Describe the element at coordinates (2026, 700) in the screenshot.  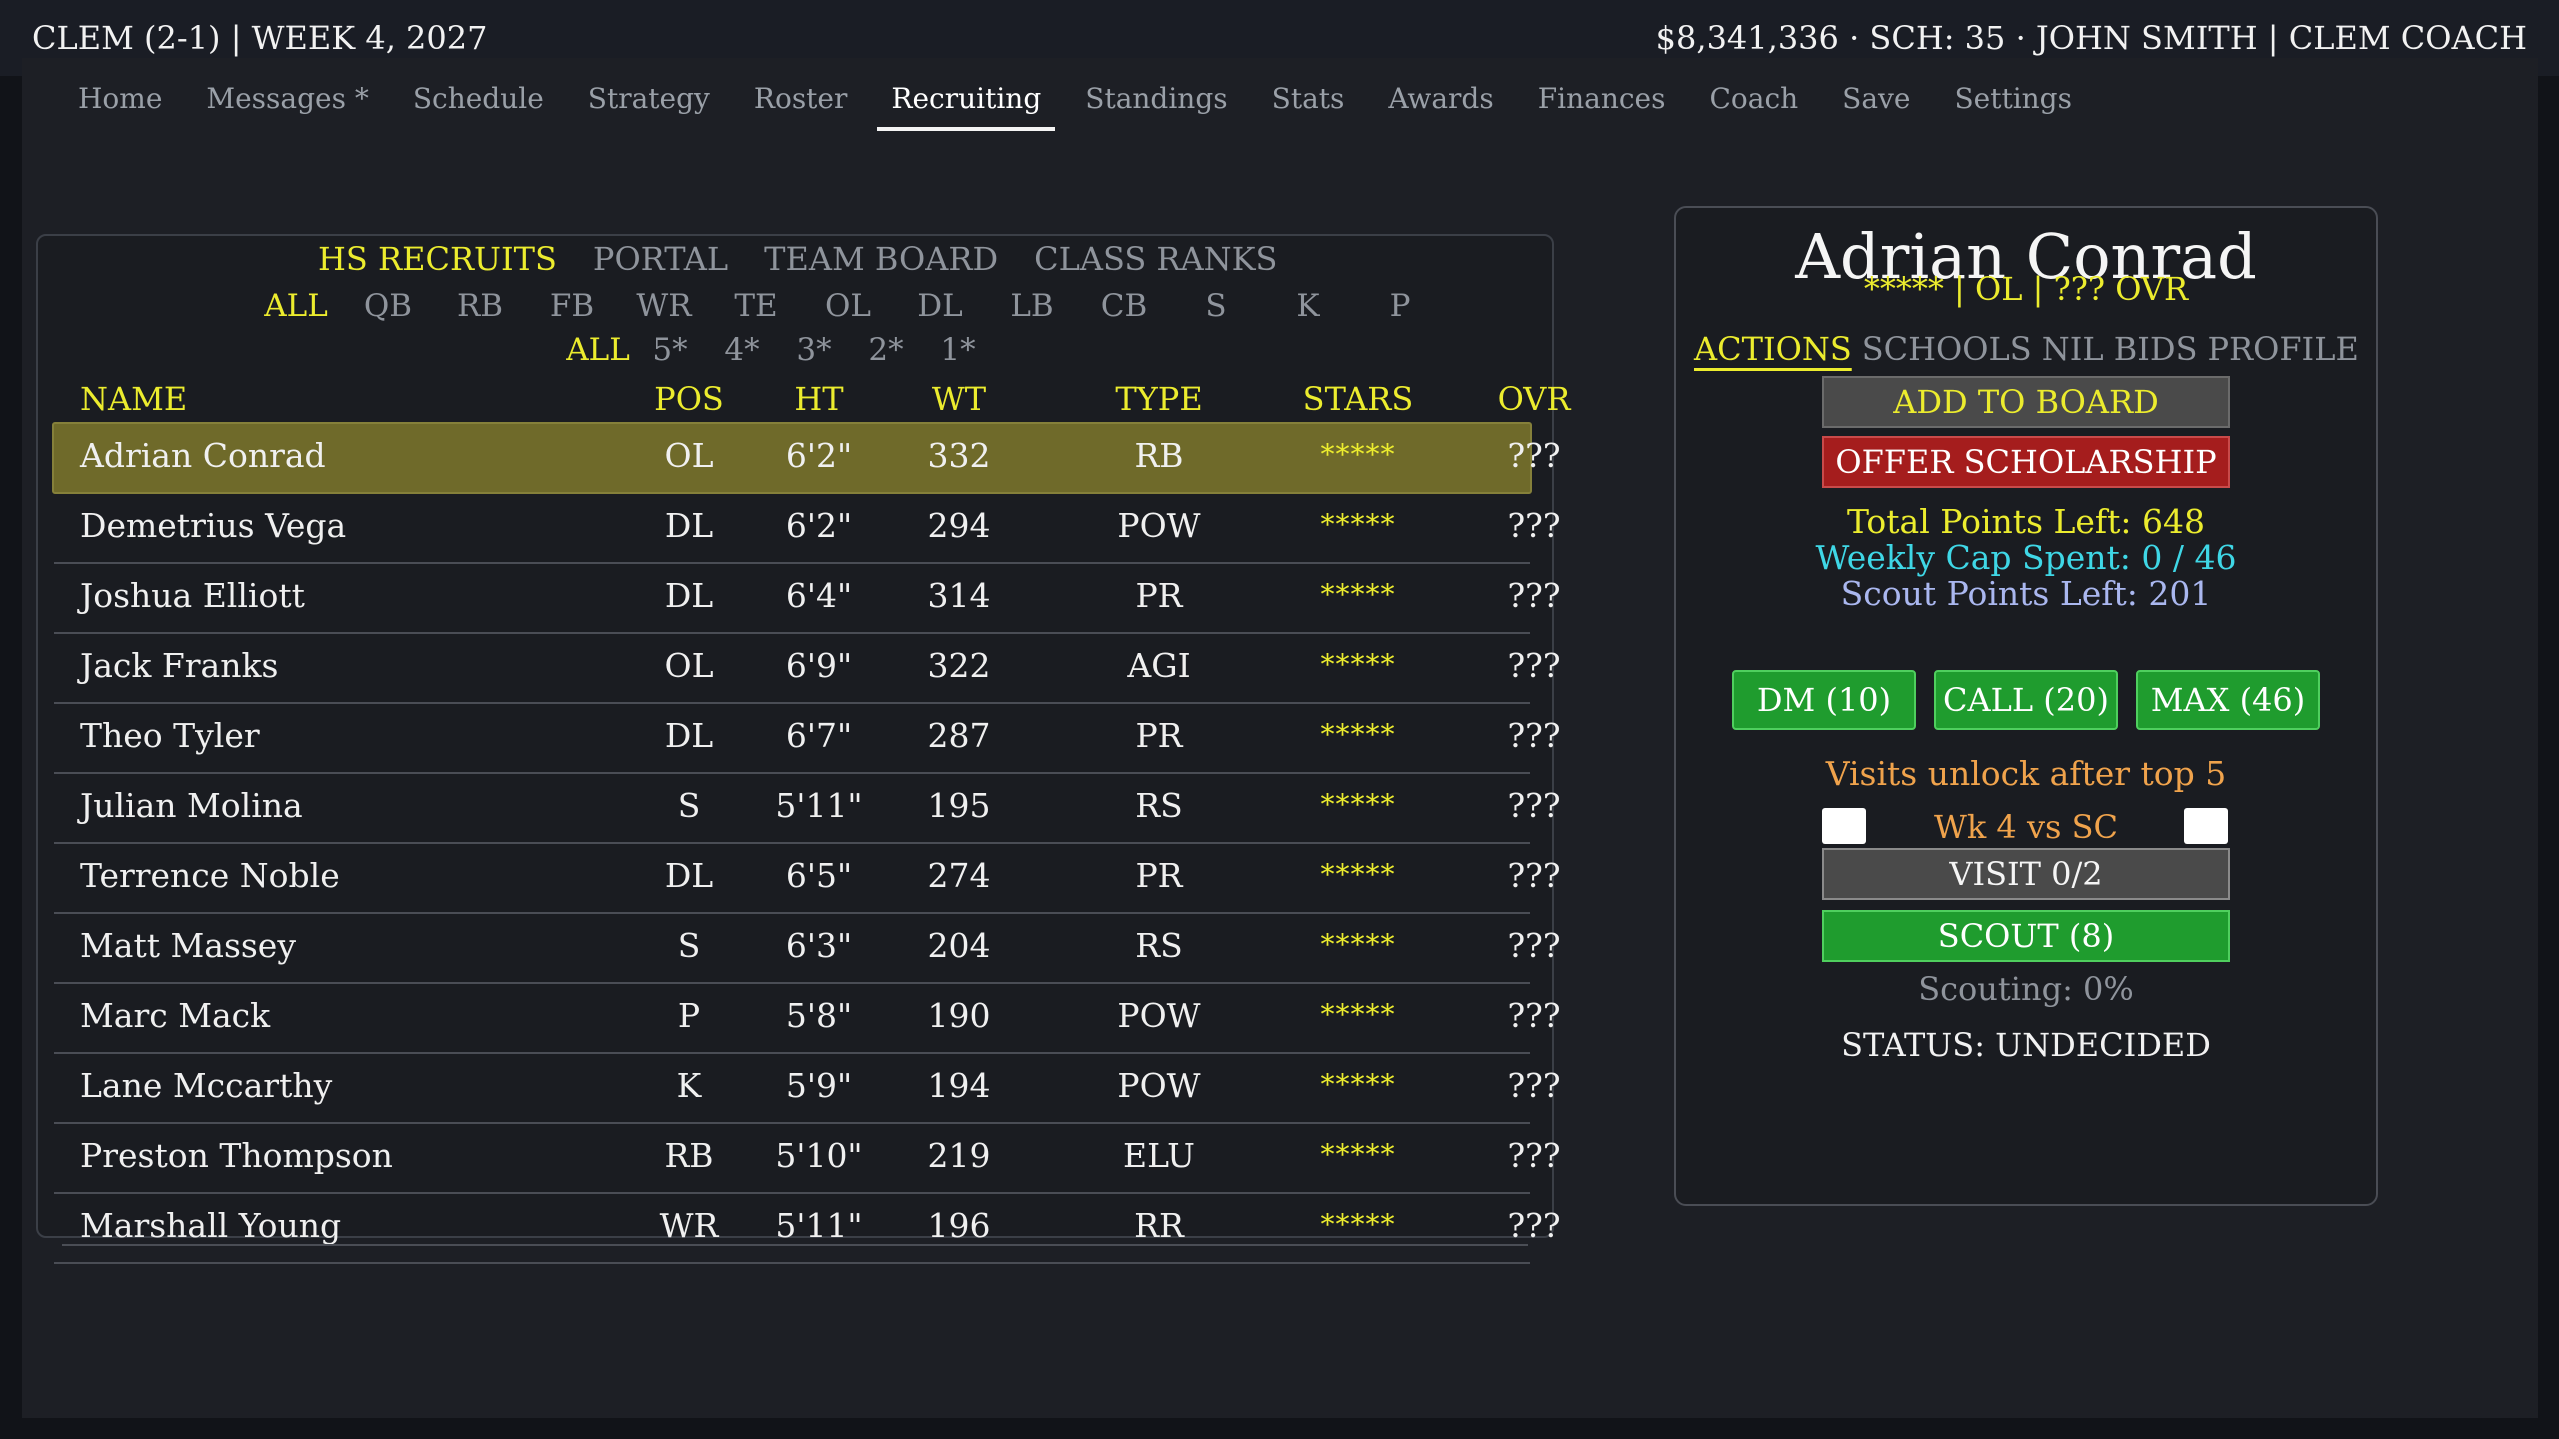
I see `call-button: CALL (20)` at that location.